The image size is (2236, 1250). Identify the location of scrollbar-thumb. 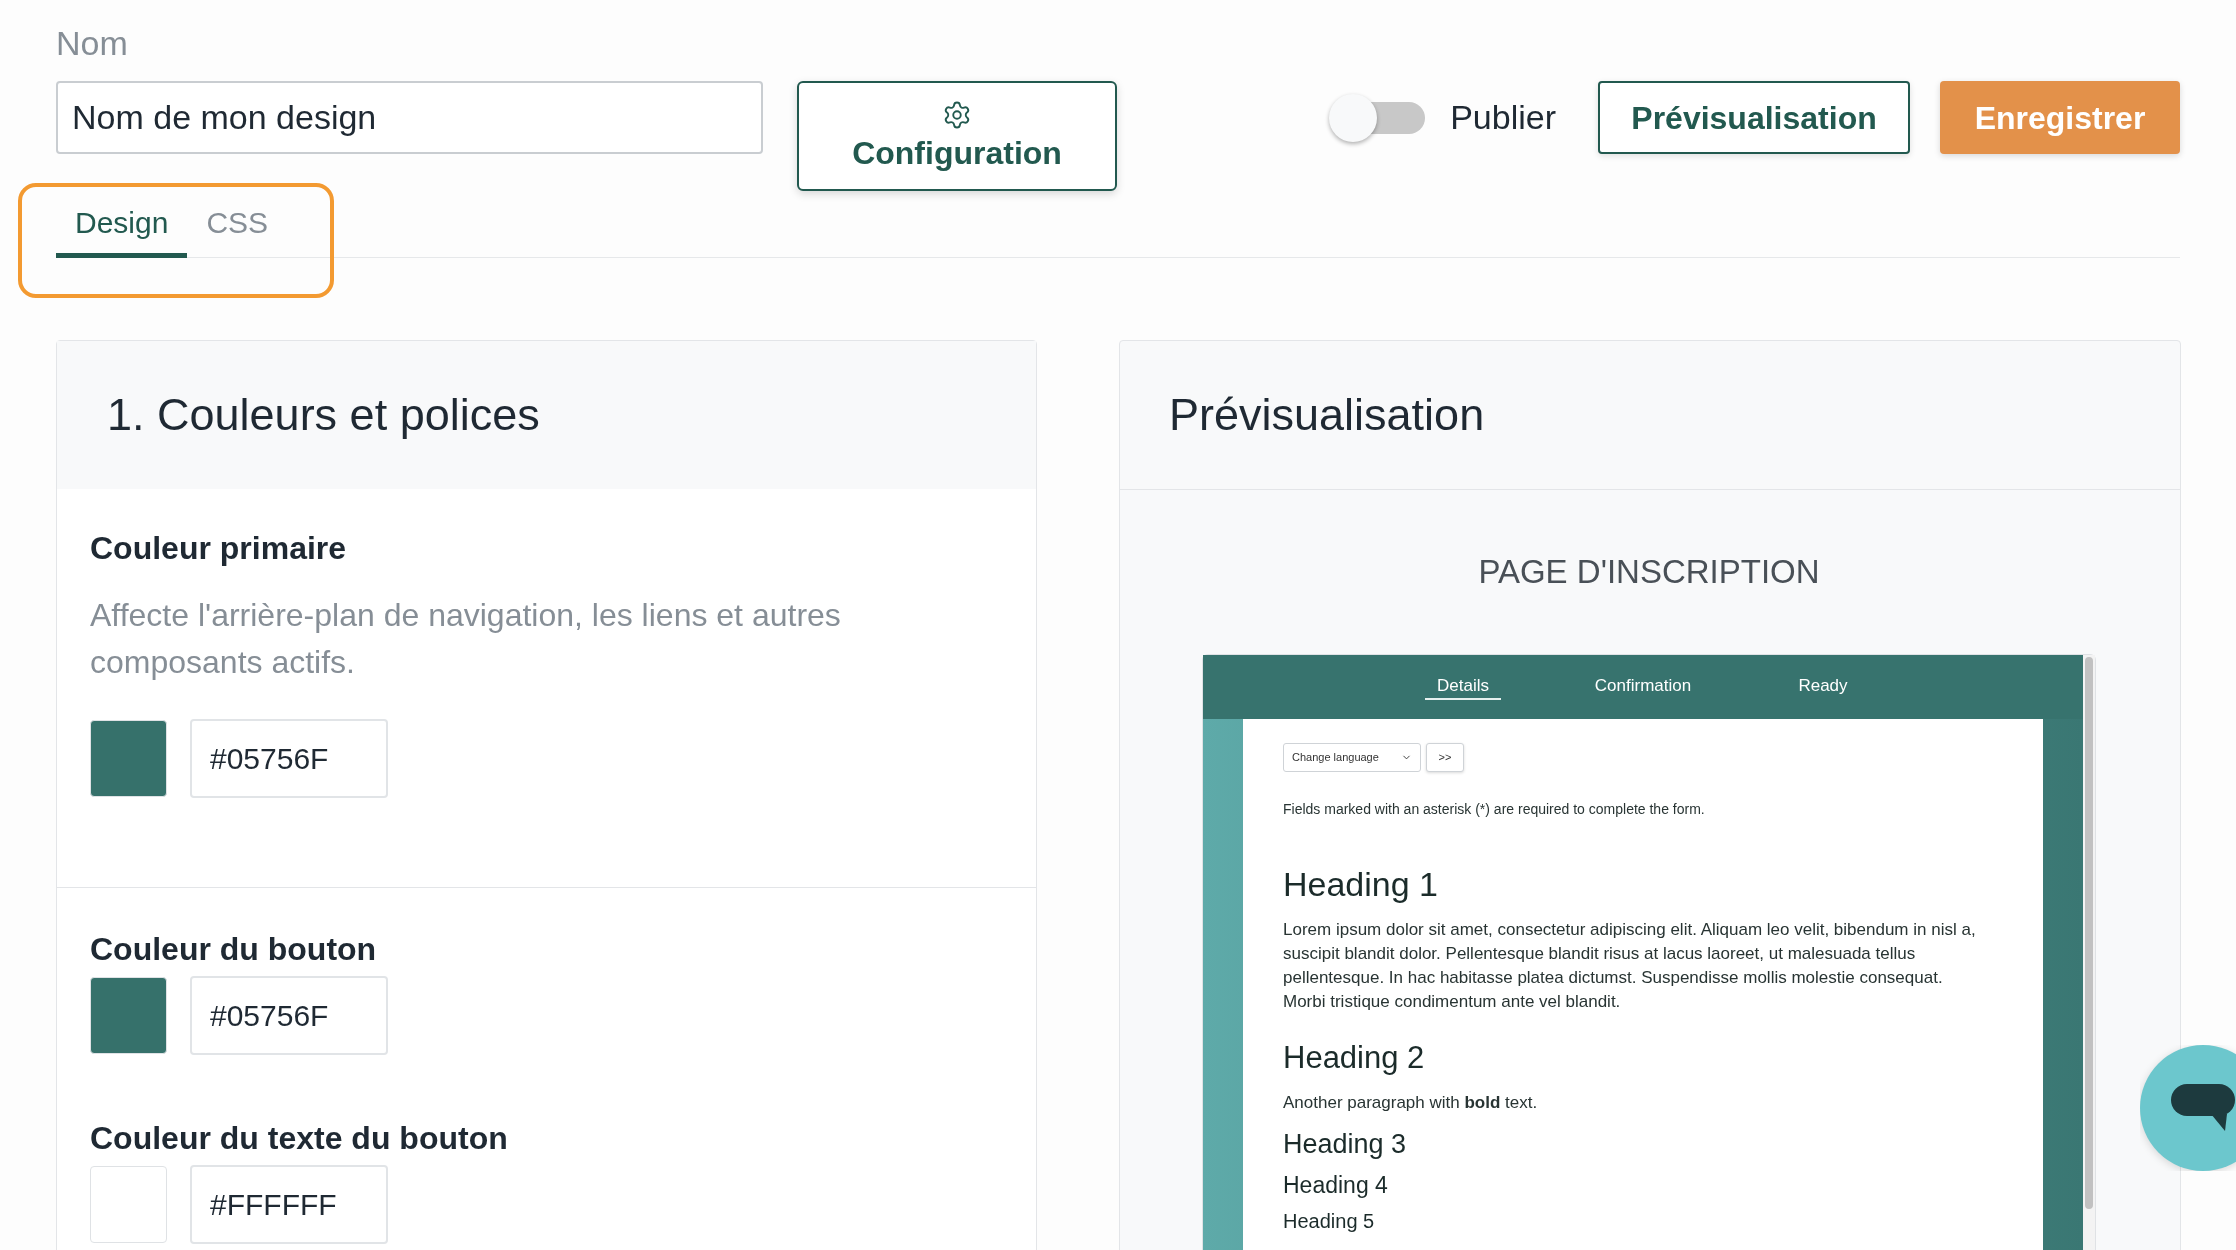
(2089, 933).